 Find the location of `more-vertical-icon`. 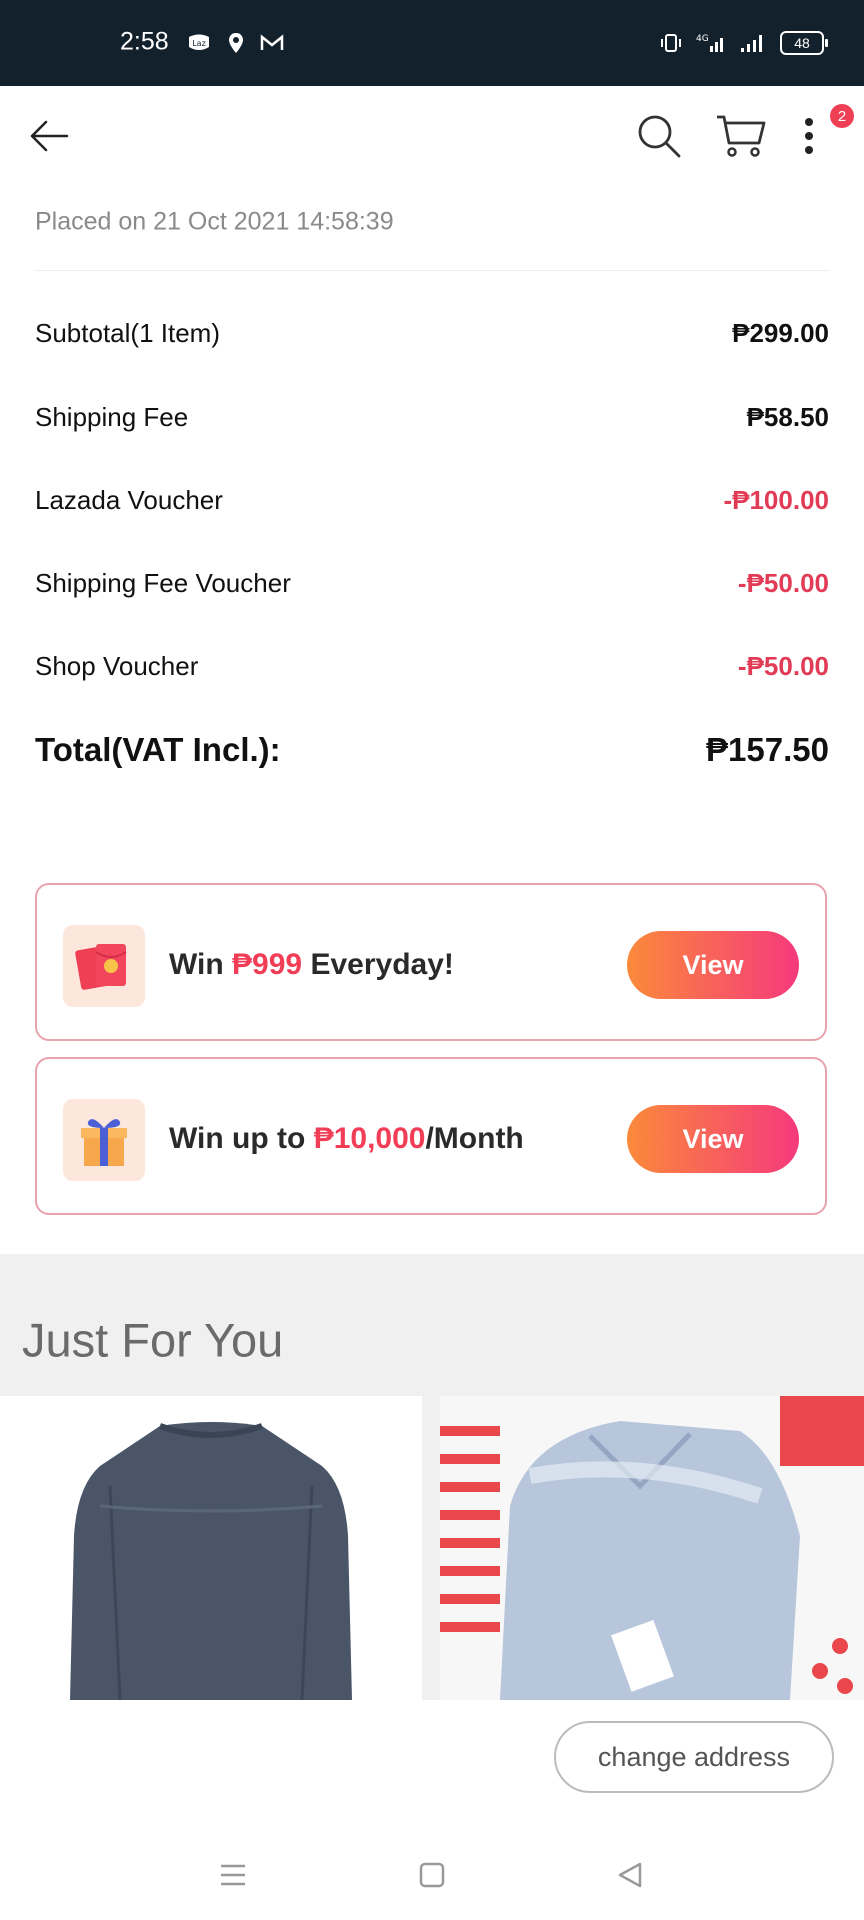

more-vertical-icon is located at coordinates (809, 136).